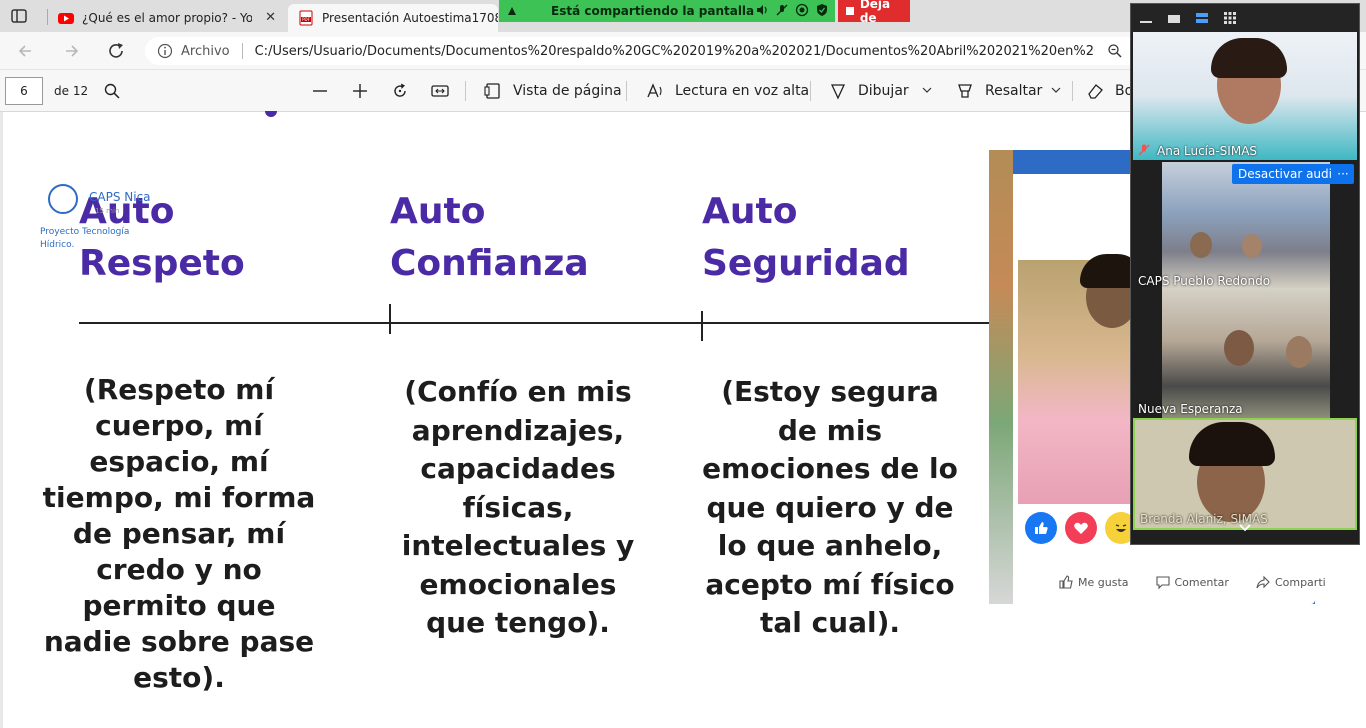  What do you see at coordinates (965, 91) in the screenshot?
I see `highlight-icon` at bounding box center [965, 91].